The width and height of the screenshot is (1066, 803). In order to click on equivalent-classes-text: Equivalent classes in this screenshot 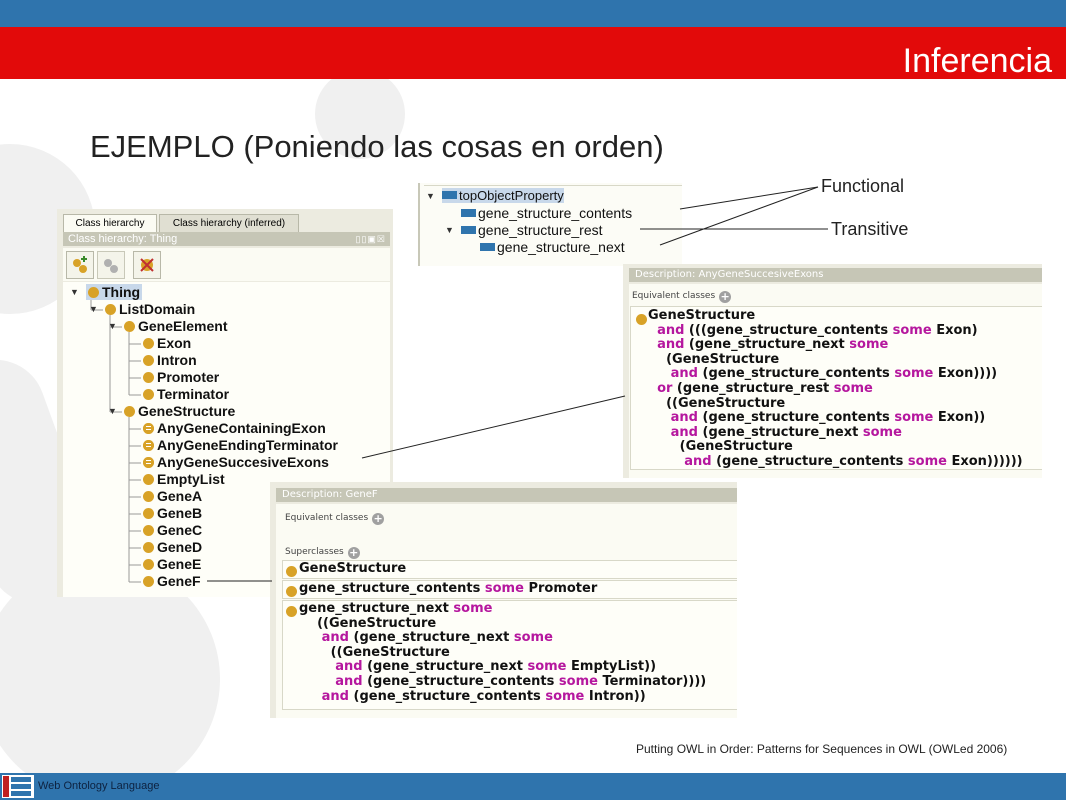, I will do `click(327, 518)`.